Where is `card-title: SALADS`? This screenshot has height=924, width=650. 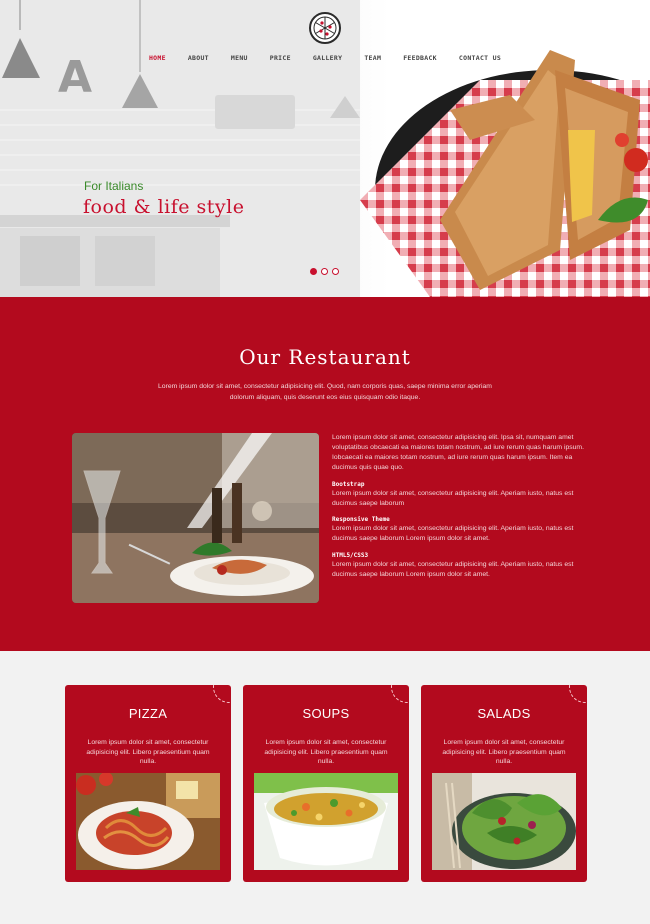
card-title: SALADS is located at coordinates (504, 713).